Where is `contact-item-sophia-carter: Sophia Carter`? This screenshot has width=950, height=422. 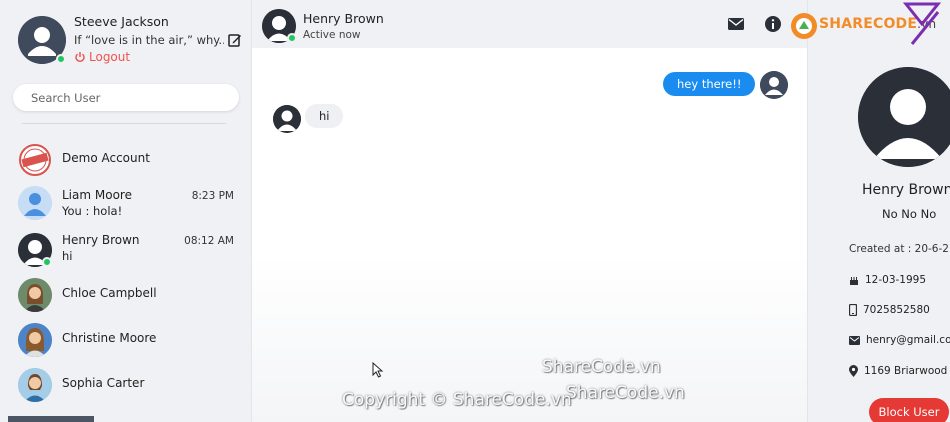
contact-item-sophia-carter: Sophia Carter is located at coordinates (129, 386).